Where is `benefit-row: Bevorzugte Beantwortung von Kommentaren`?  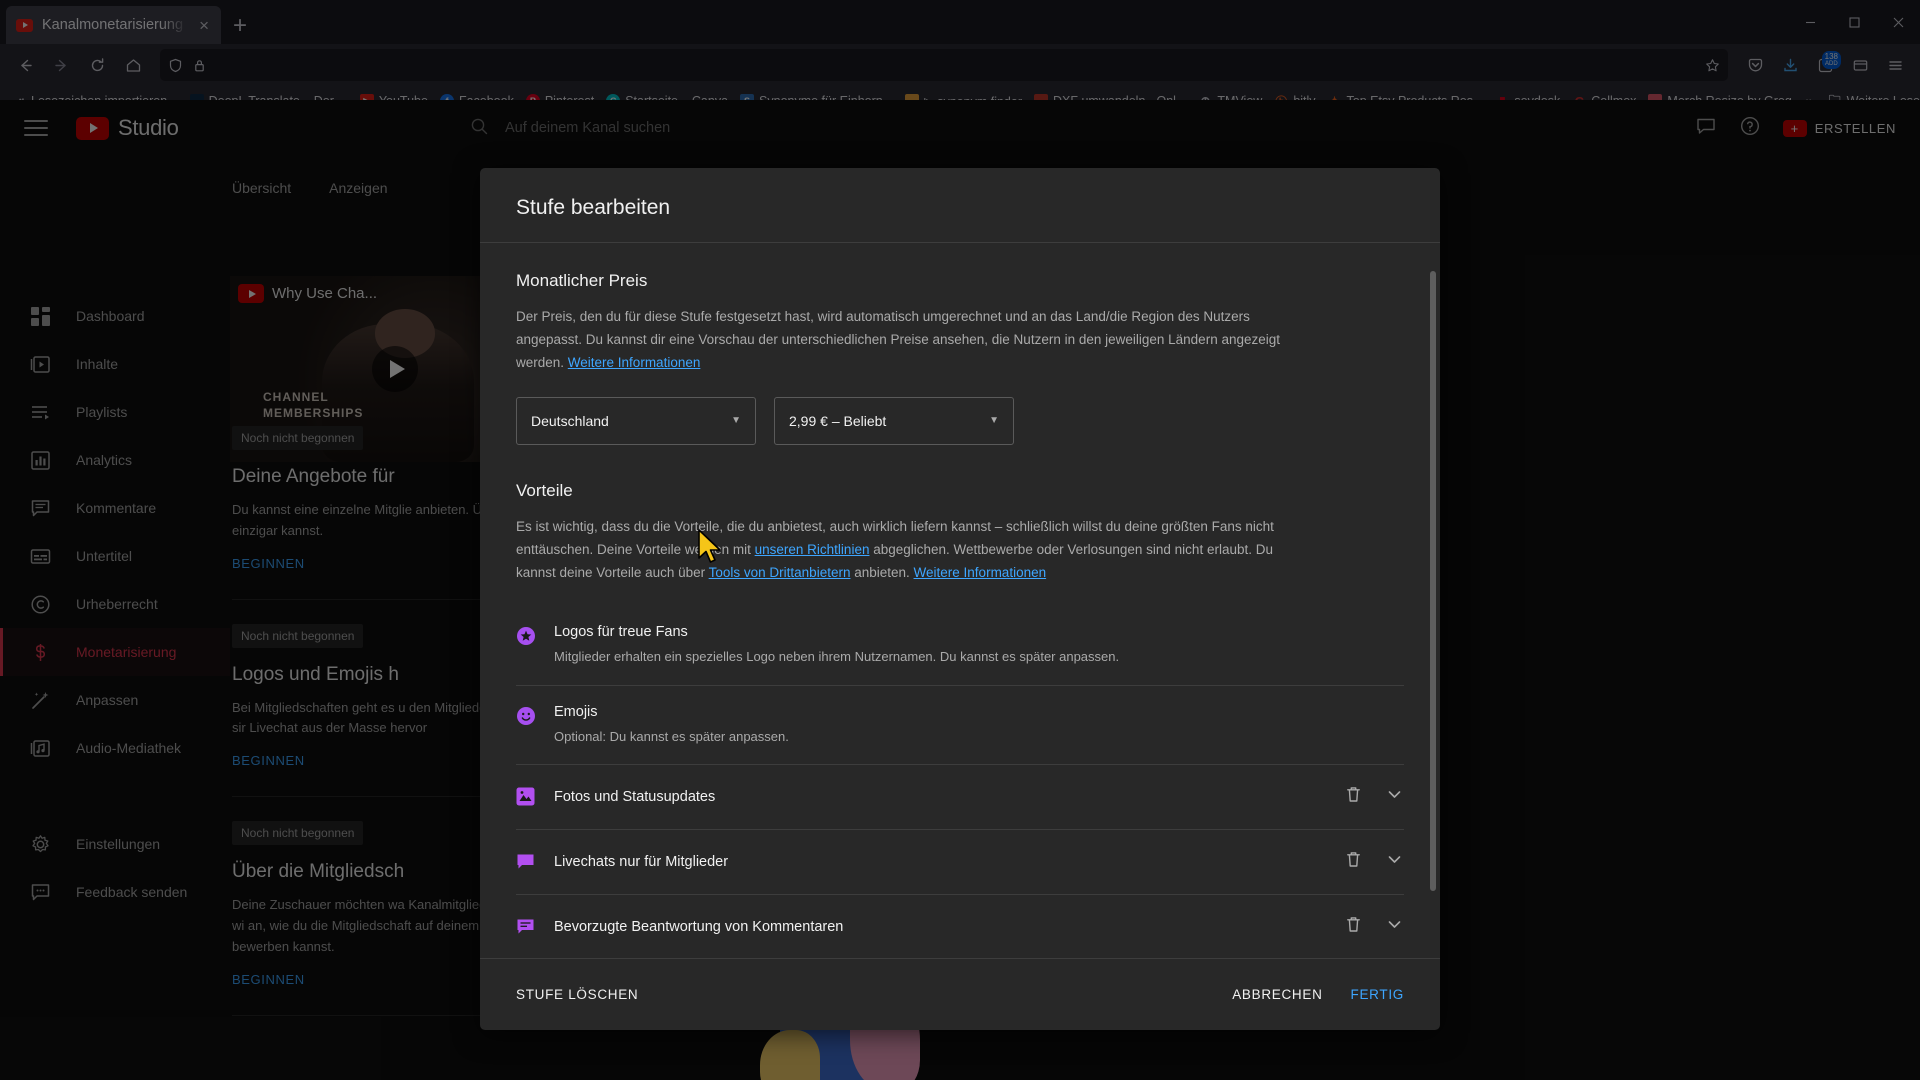
benefit-row: Bevorzugte Beantwortung von Kommentaren is located at coordinates (960, 926).